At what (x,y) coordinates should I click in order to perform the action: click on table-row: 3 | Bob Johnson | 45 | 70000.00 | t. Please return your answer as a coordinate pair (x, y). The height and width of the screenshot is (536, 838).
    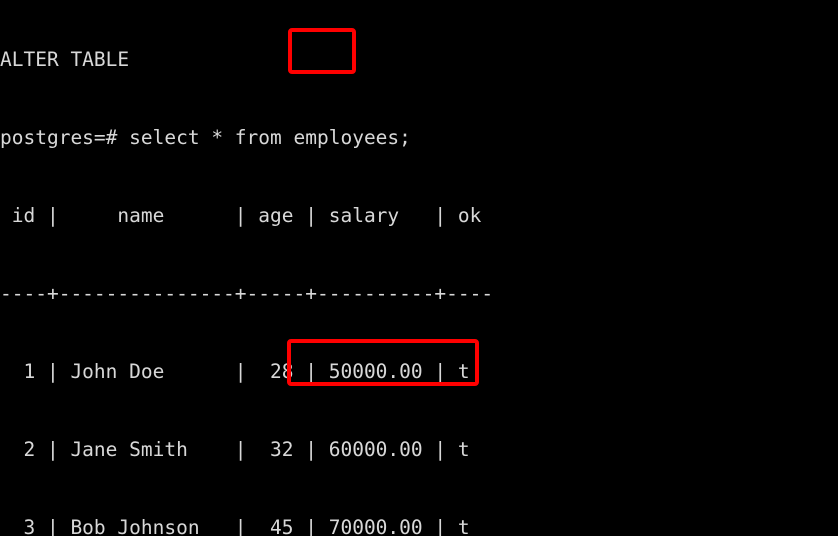
    Looking at the image, I should click on (235, 526).